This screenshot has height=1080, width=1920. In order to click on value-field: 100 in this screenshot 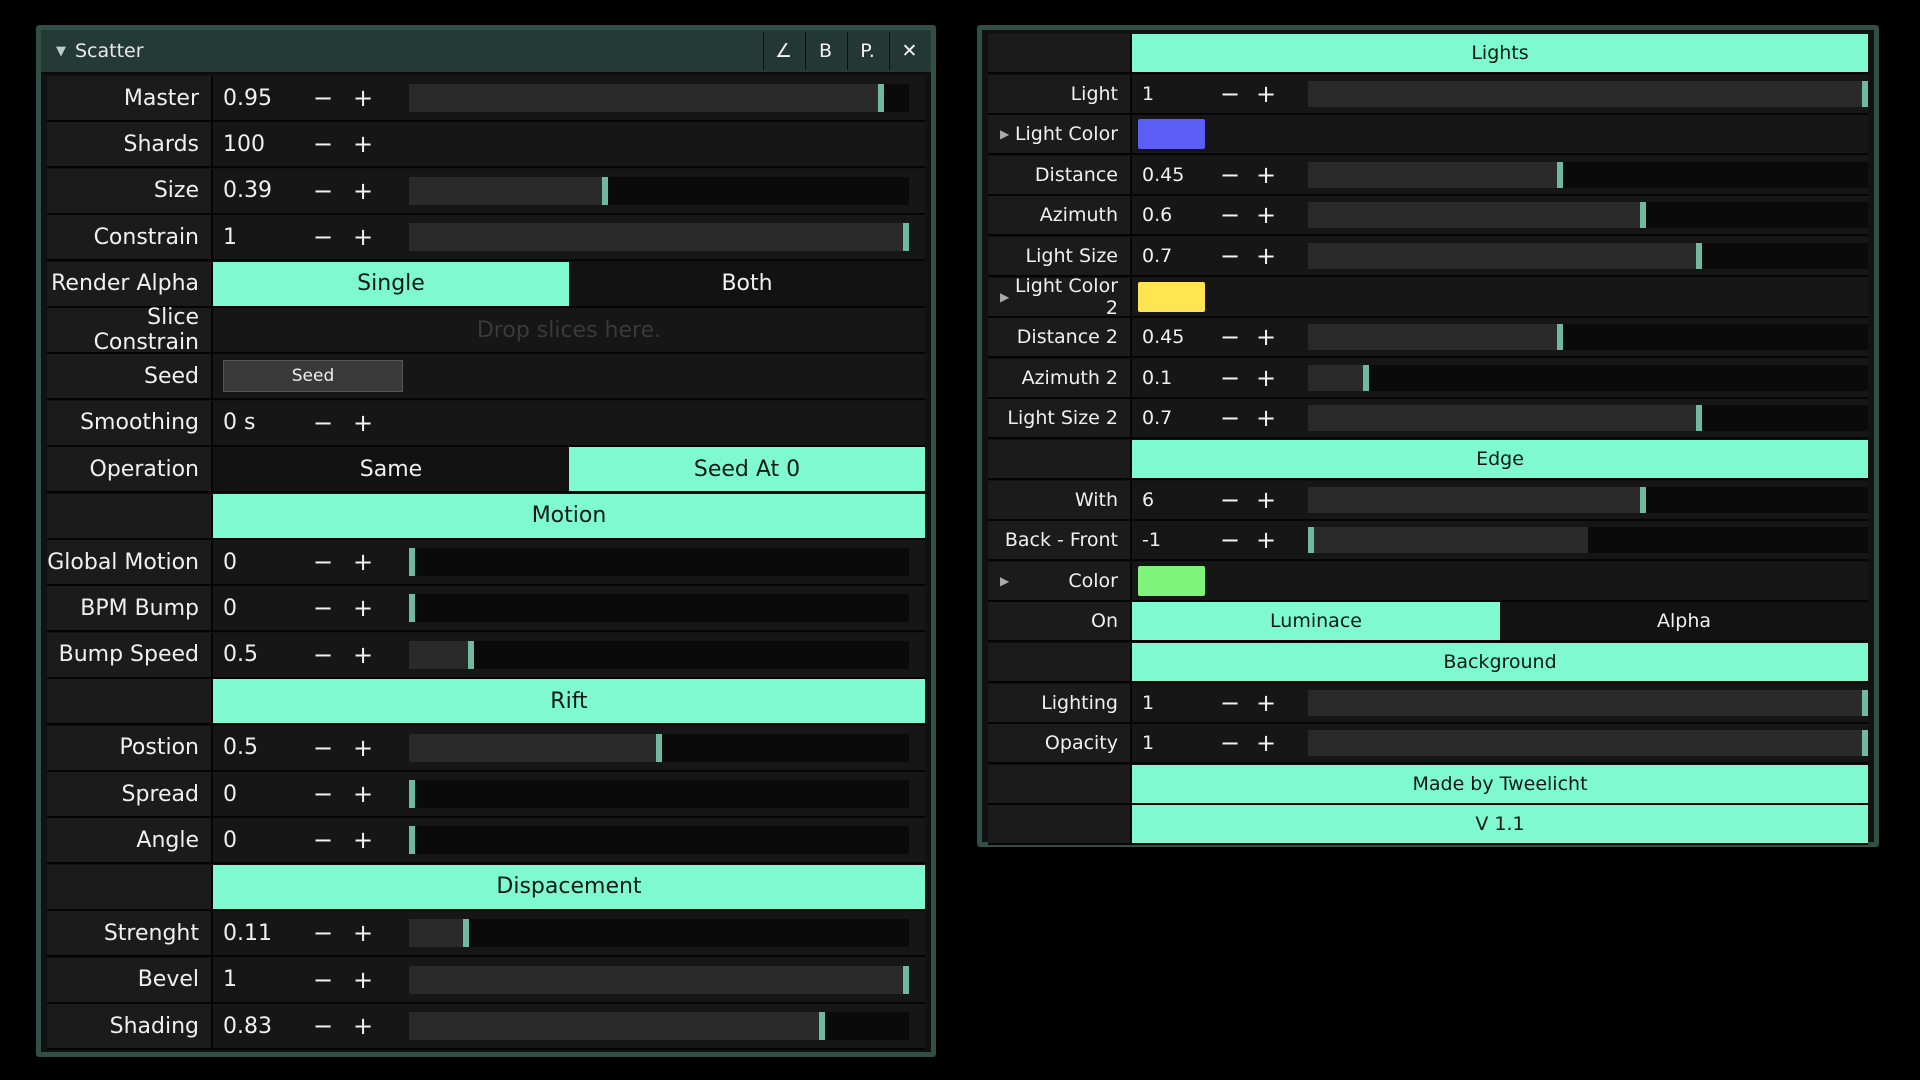, I will do `click(258, 144)`.